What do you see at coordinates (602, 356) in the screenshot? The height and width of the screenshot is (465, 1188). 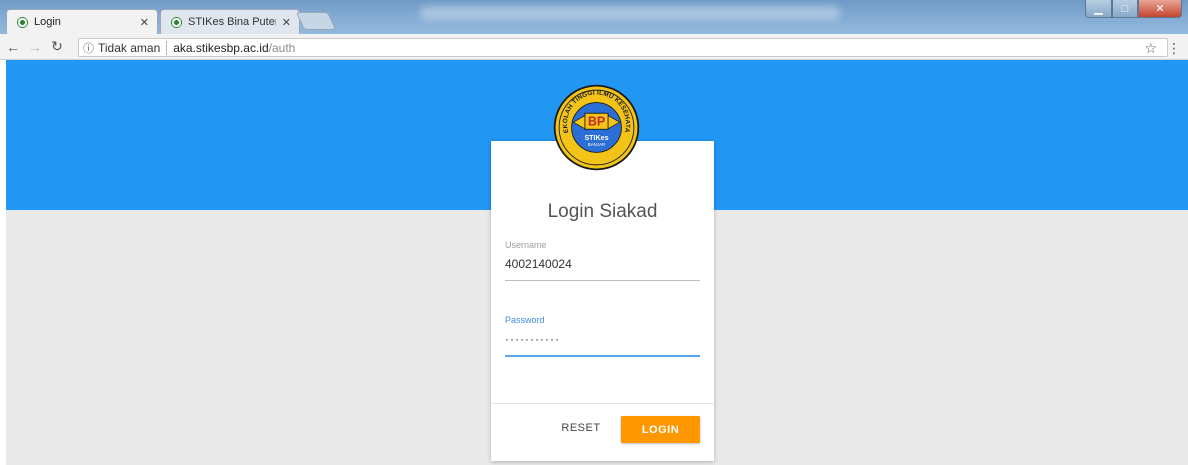 I see `password-underline` at bounding box center [602, 356].